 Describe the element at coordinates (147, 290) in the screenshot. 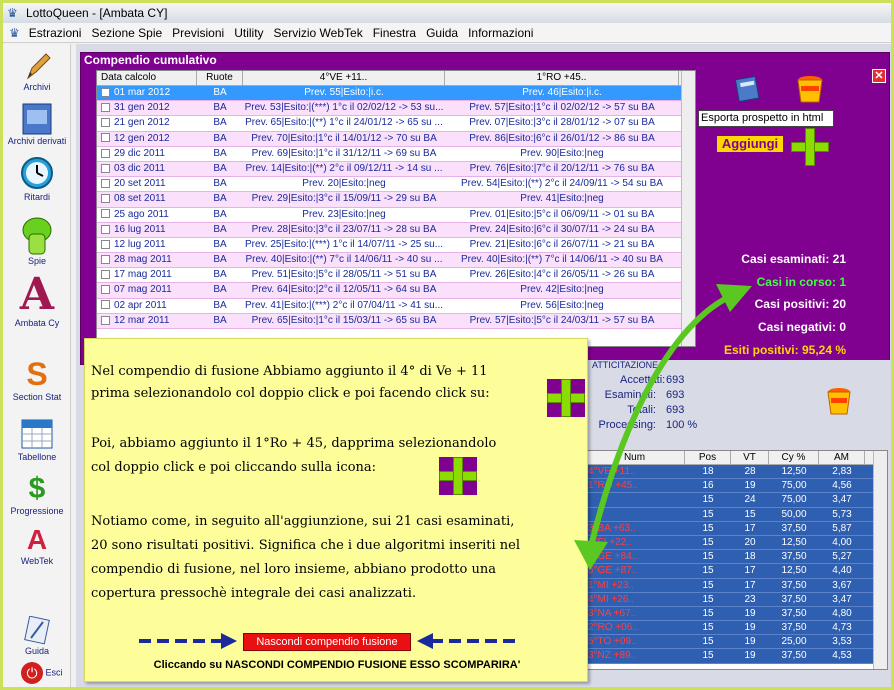

I see `cell-date: 07 mag 2011` at that location.